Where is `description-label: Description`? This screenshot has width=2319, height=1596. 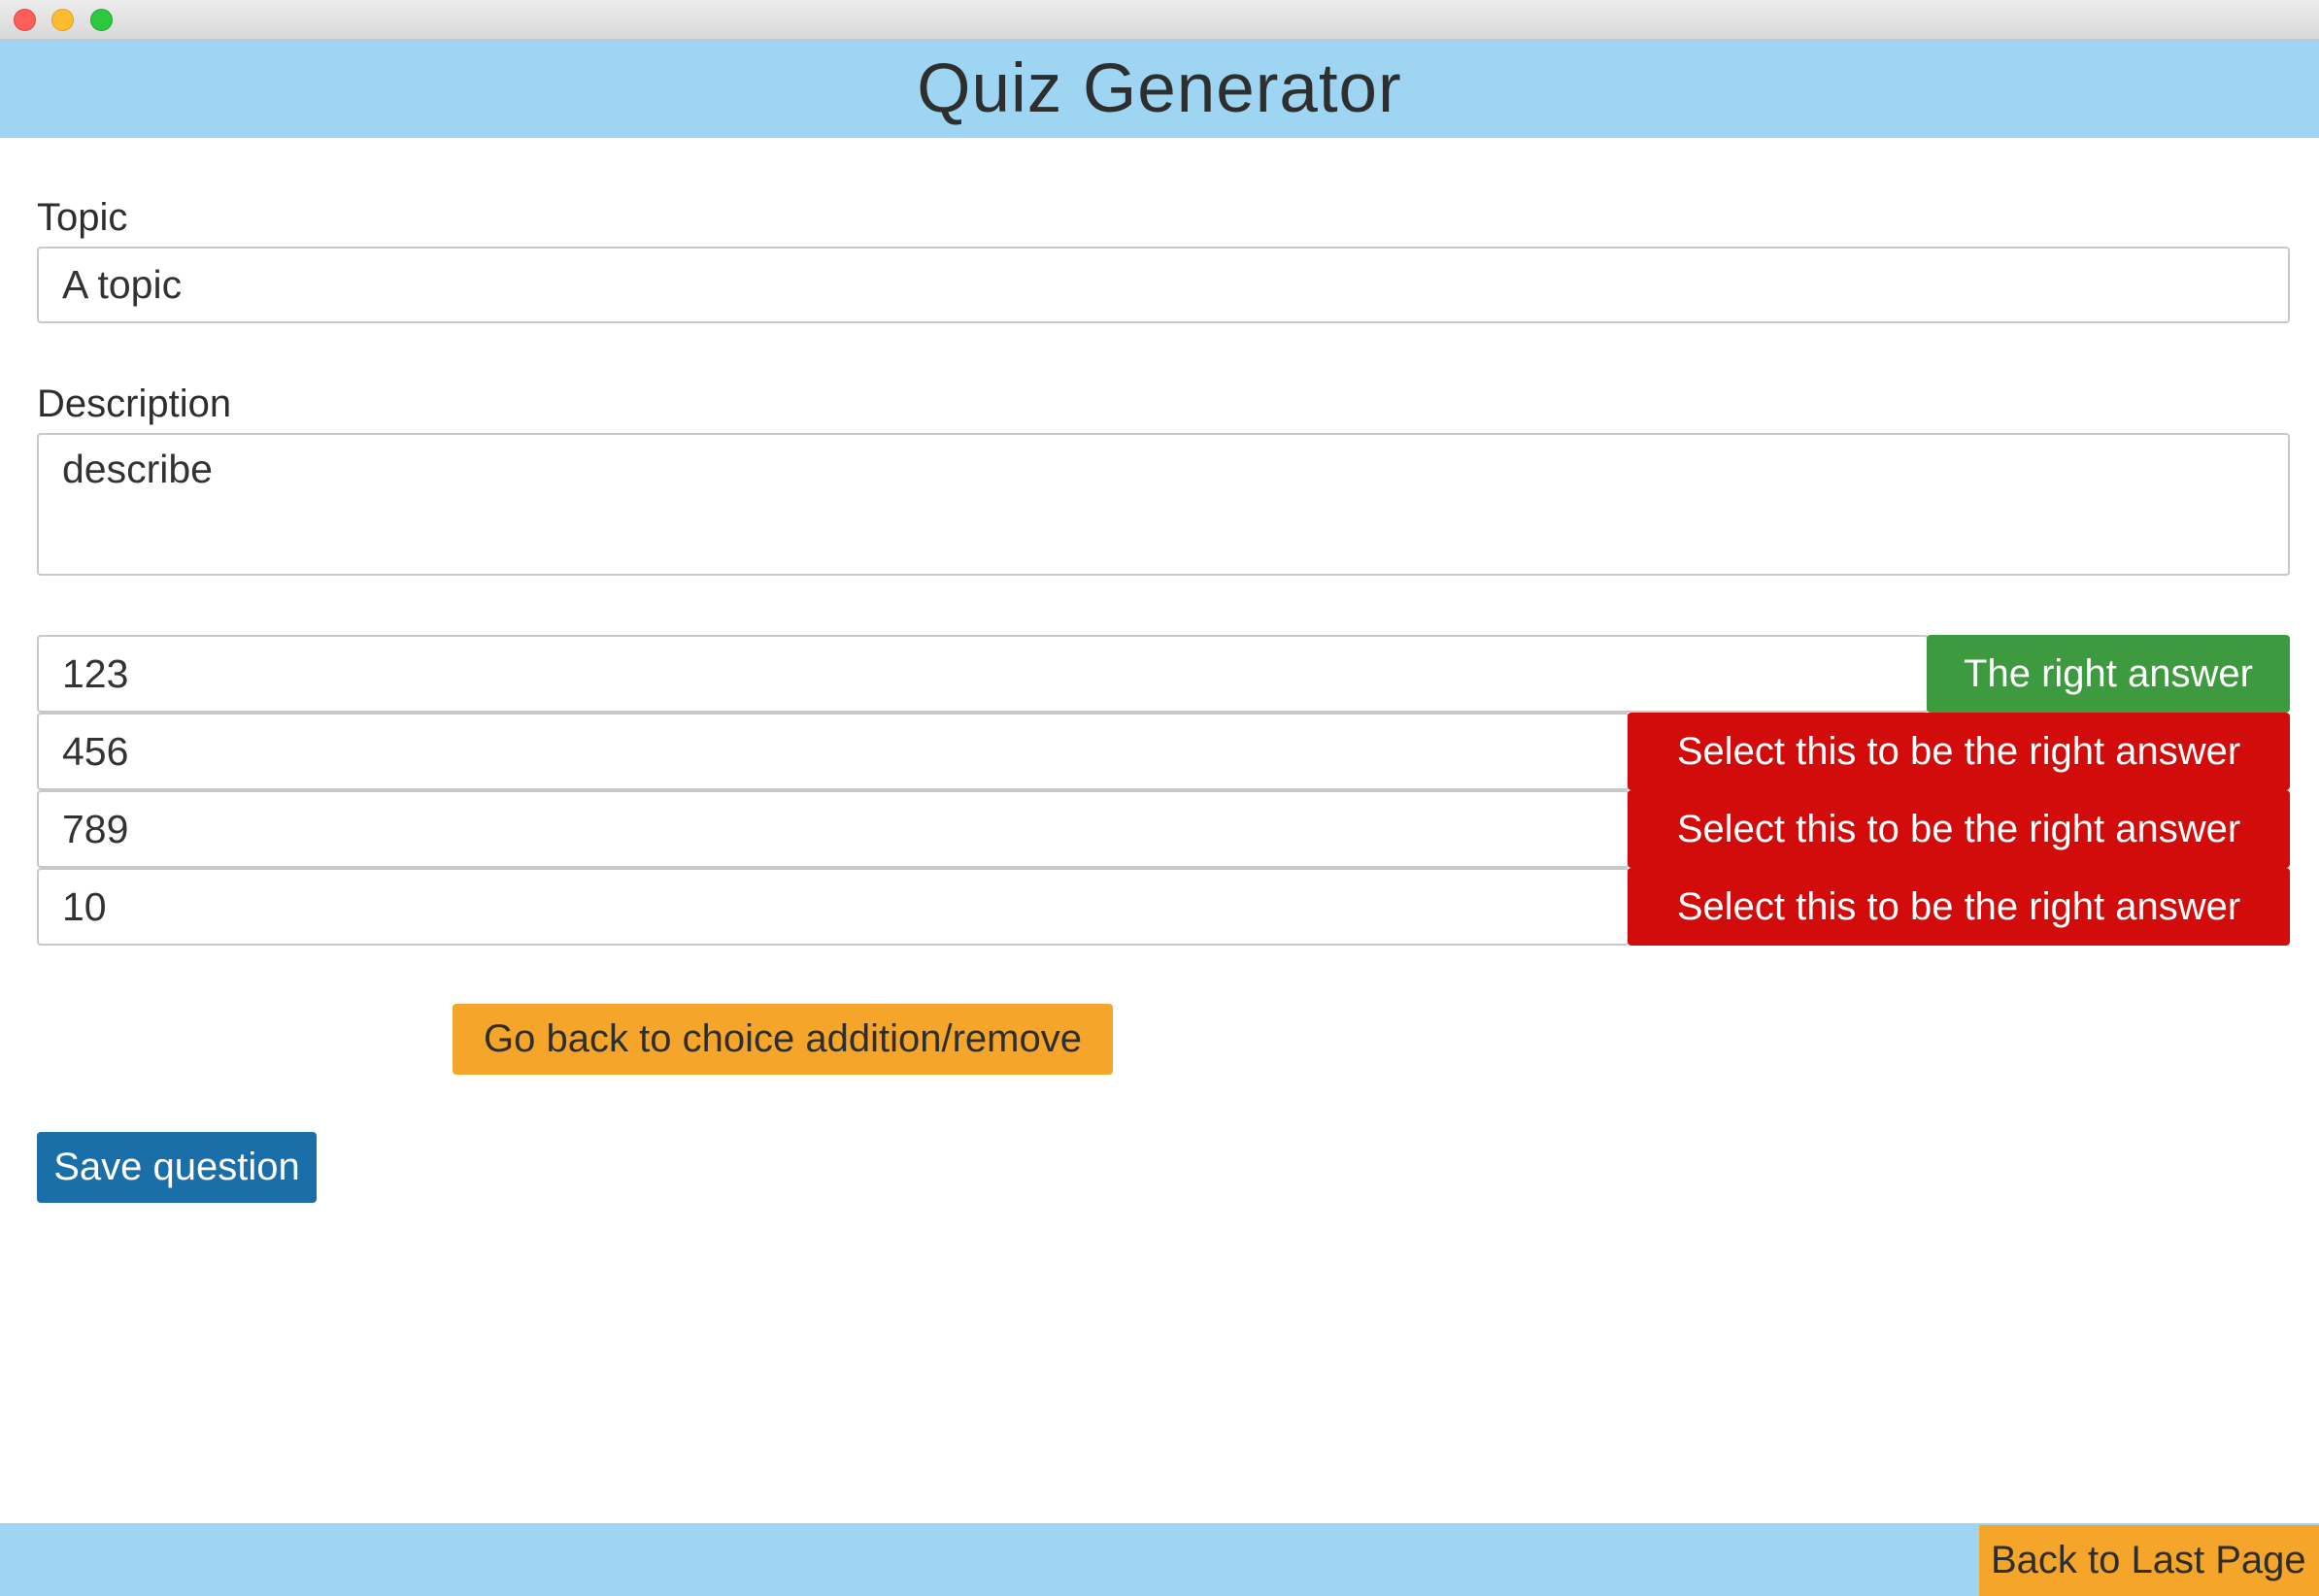
description-label: Description is located at coordinates (134, 404).